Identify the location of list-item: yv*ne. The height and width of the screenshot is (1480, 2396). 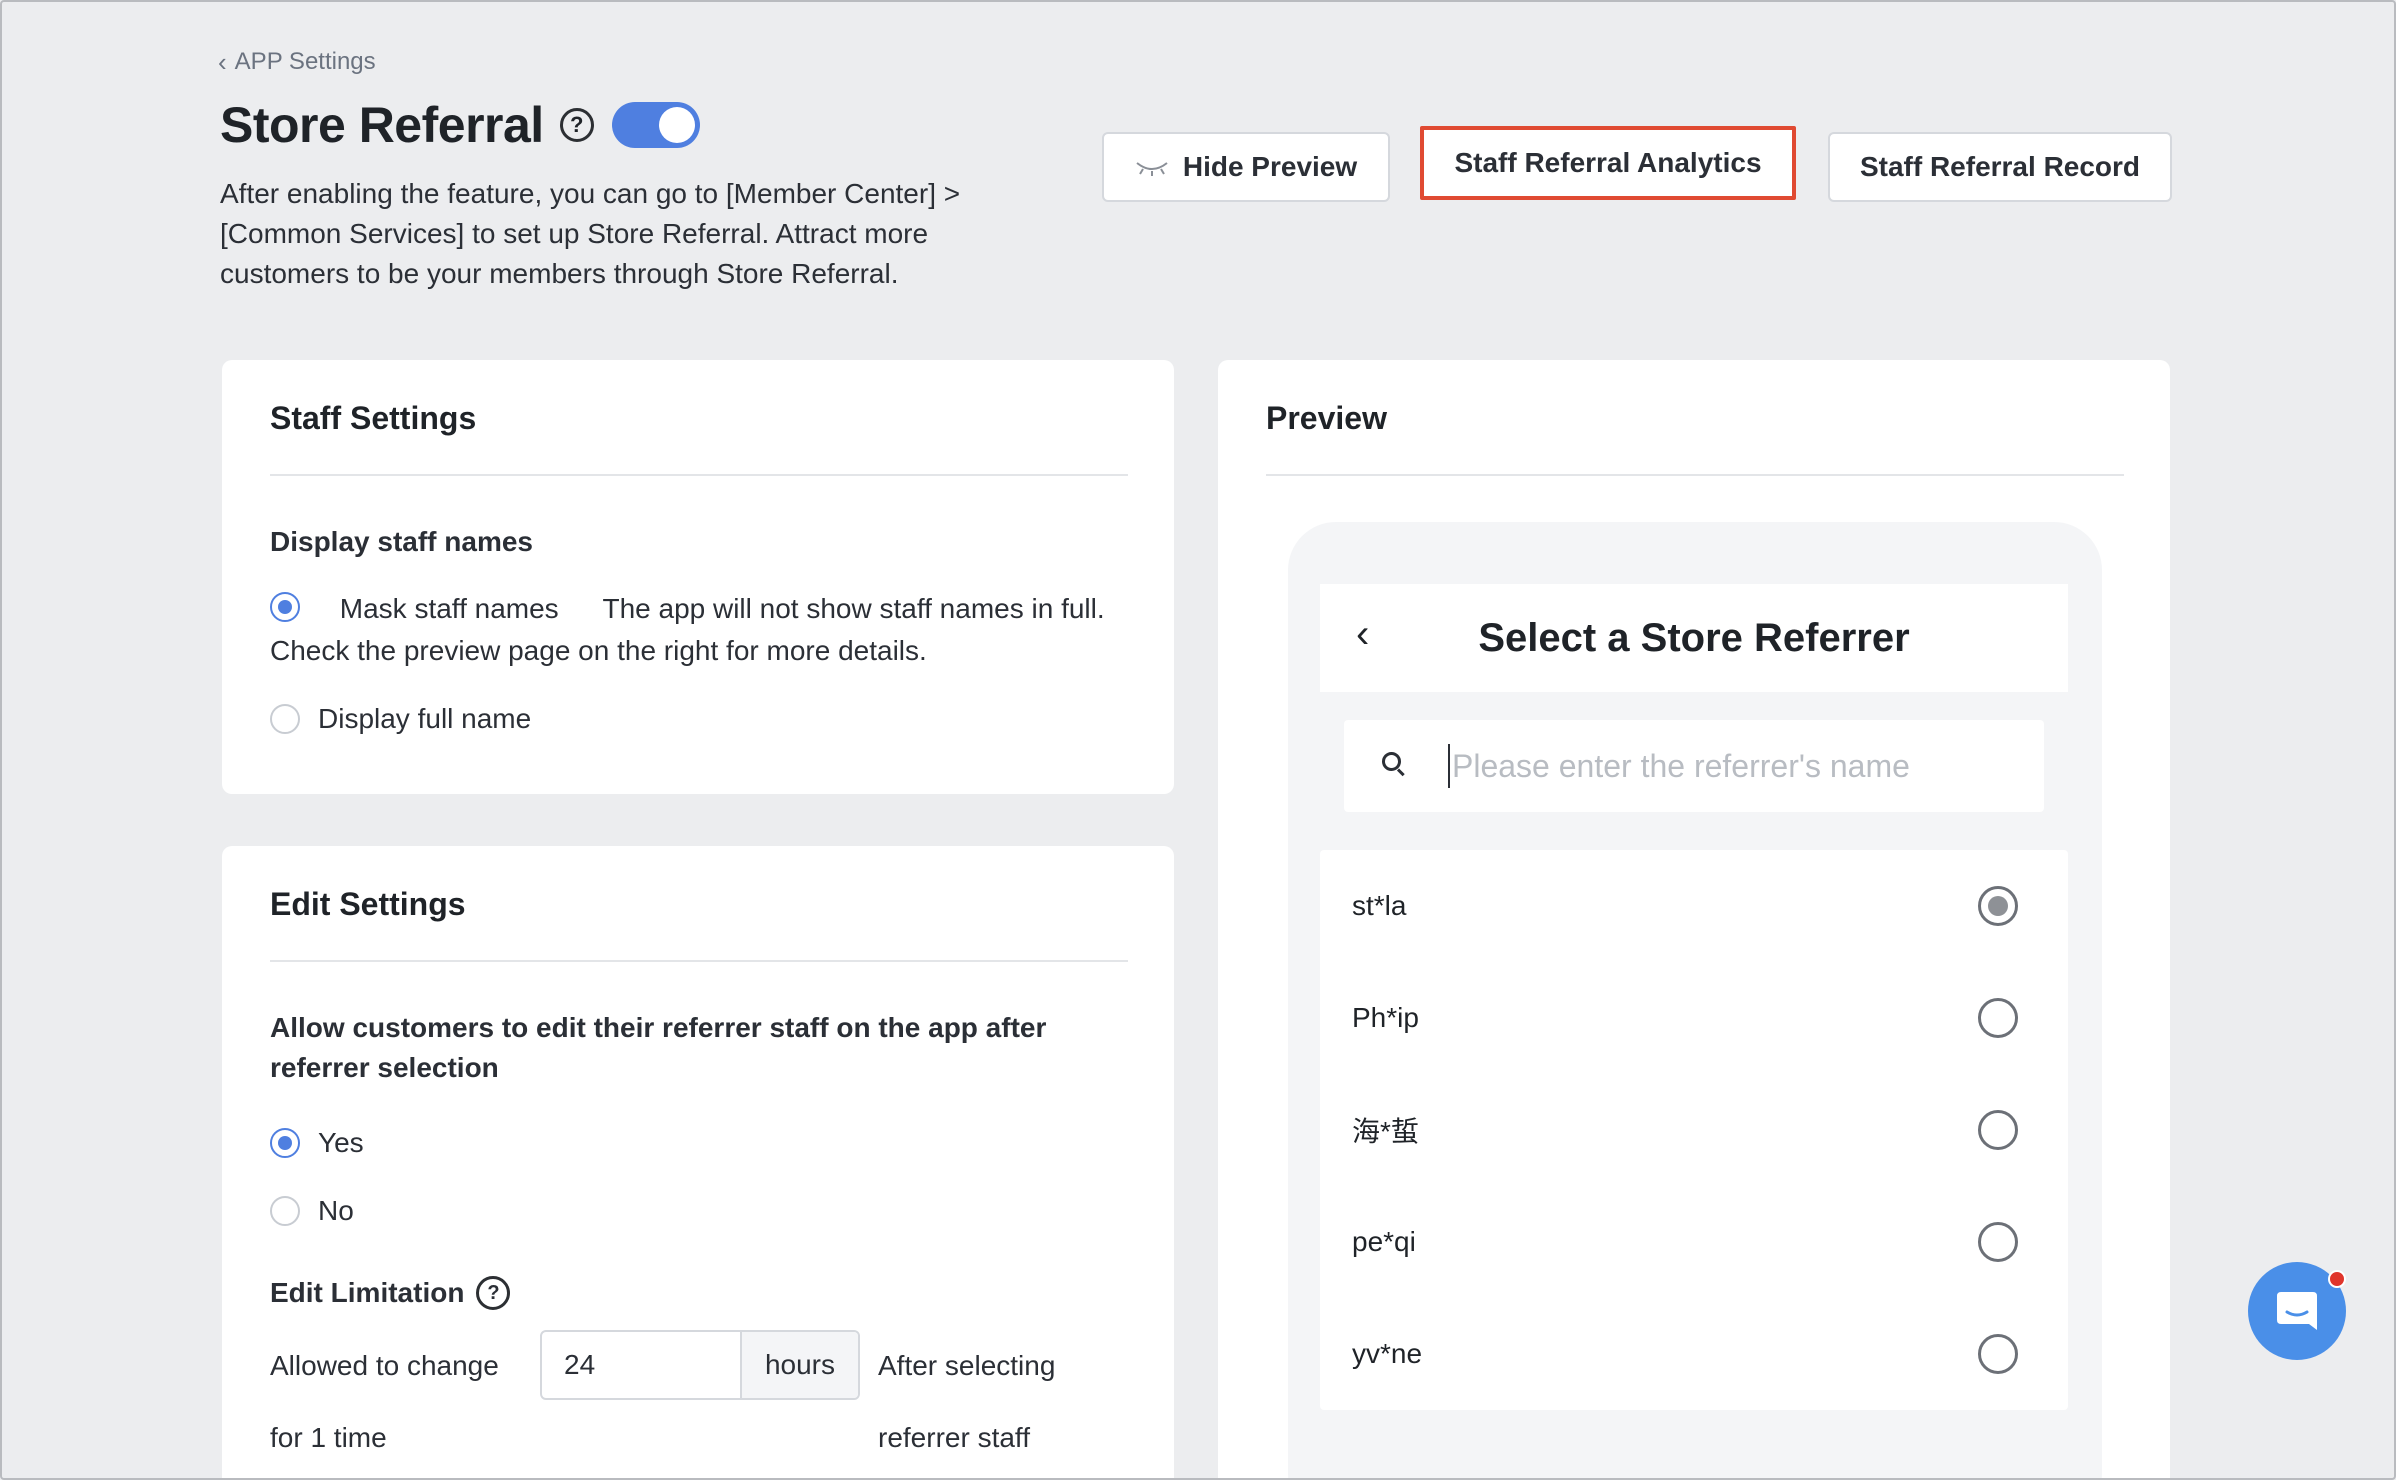
(1694, 1354).